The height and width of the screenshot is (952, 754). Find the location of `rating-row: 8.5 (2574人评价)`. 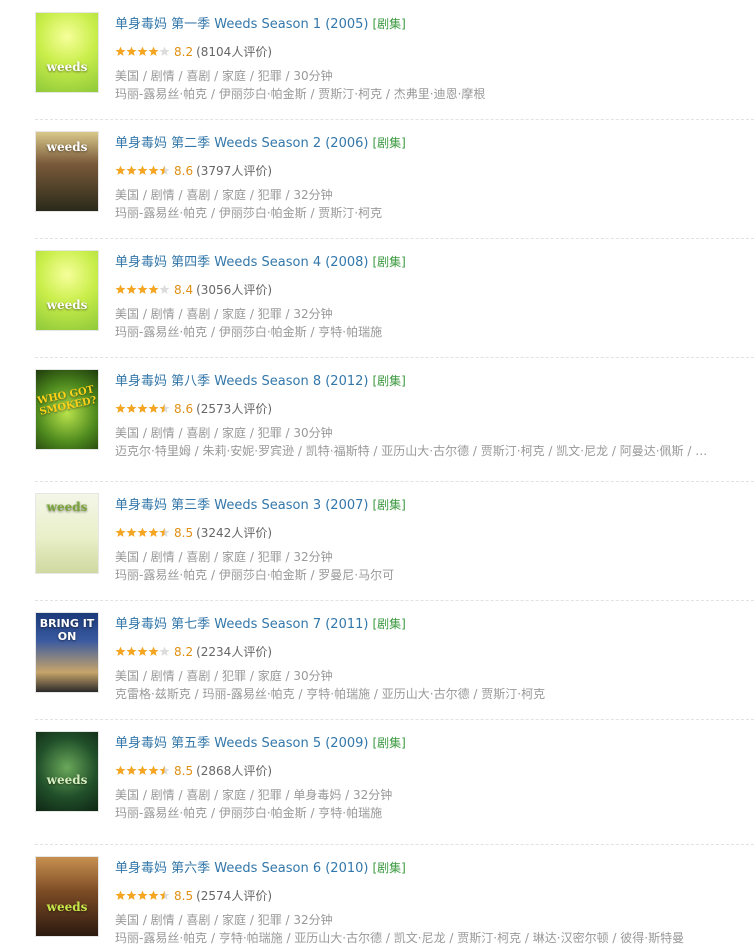

rating-row: 8.5 (2574人评价) is located at coordinates (193, 896).